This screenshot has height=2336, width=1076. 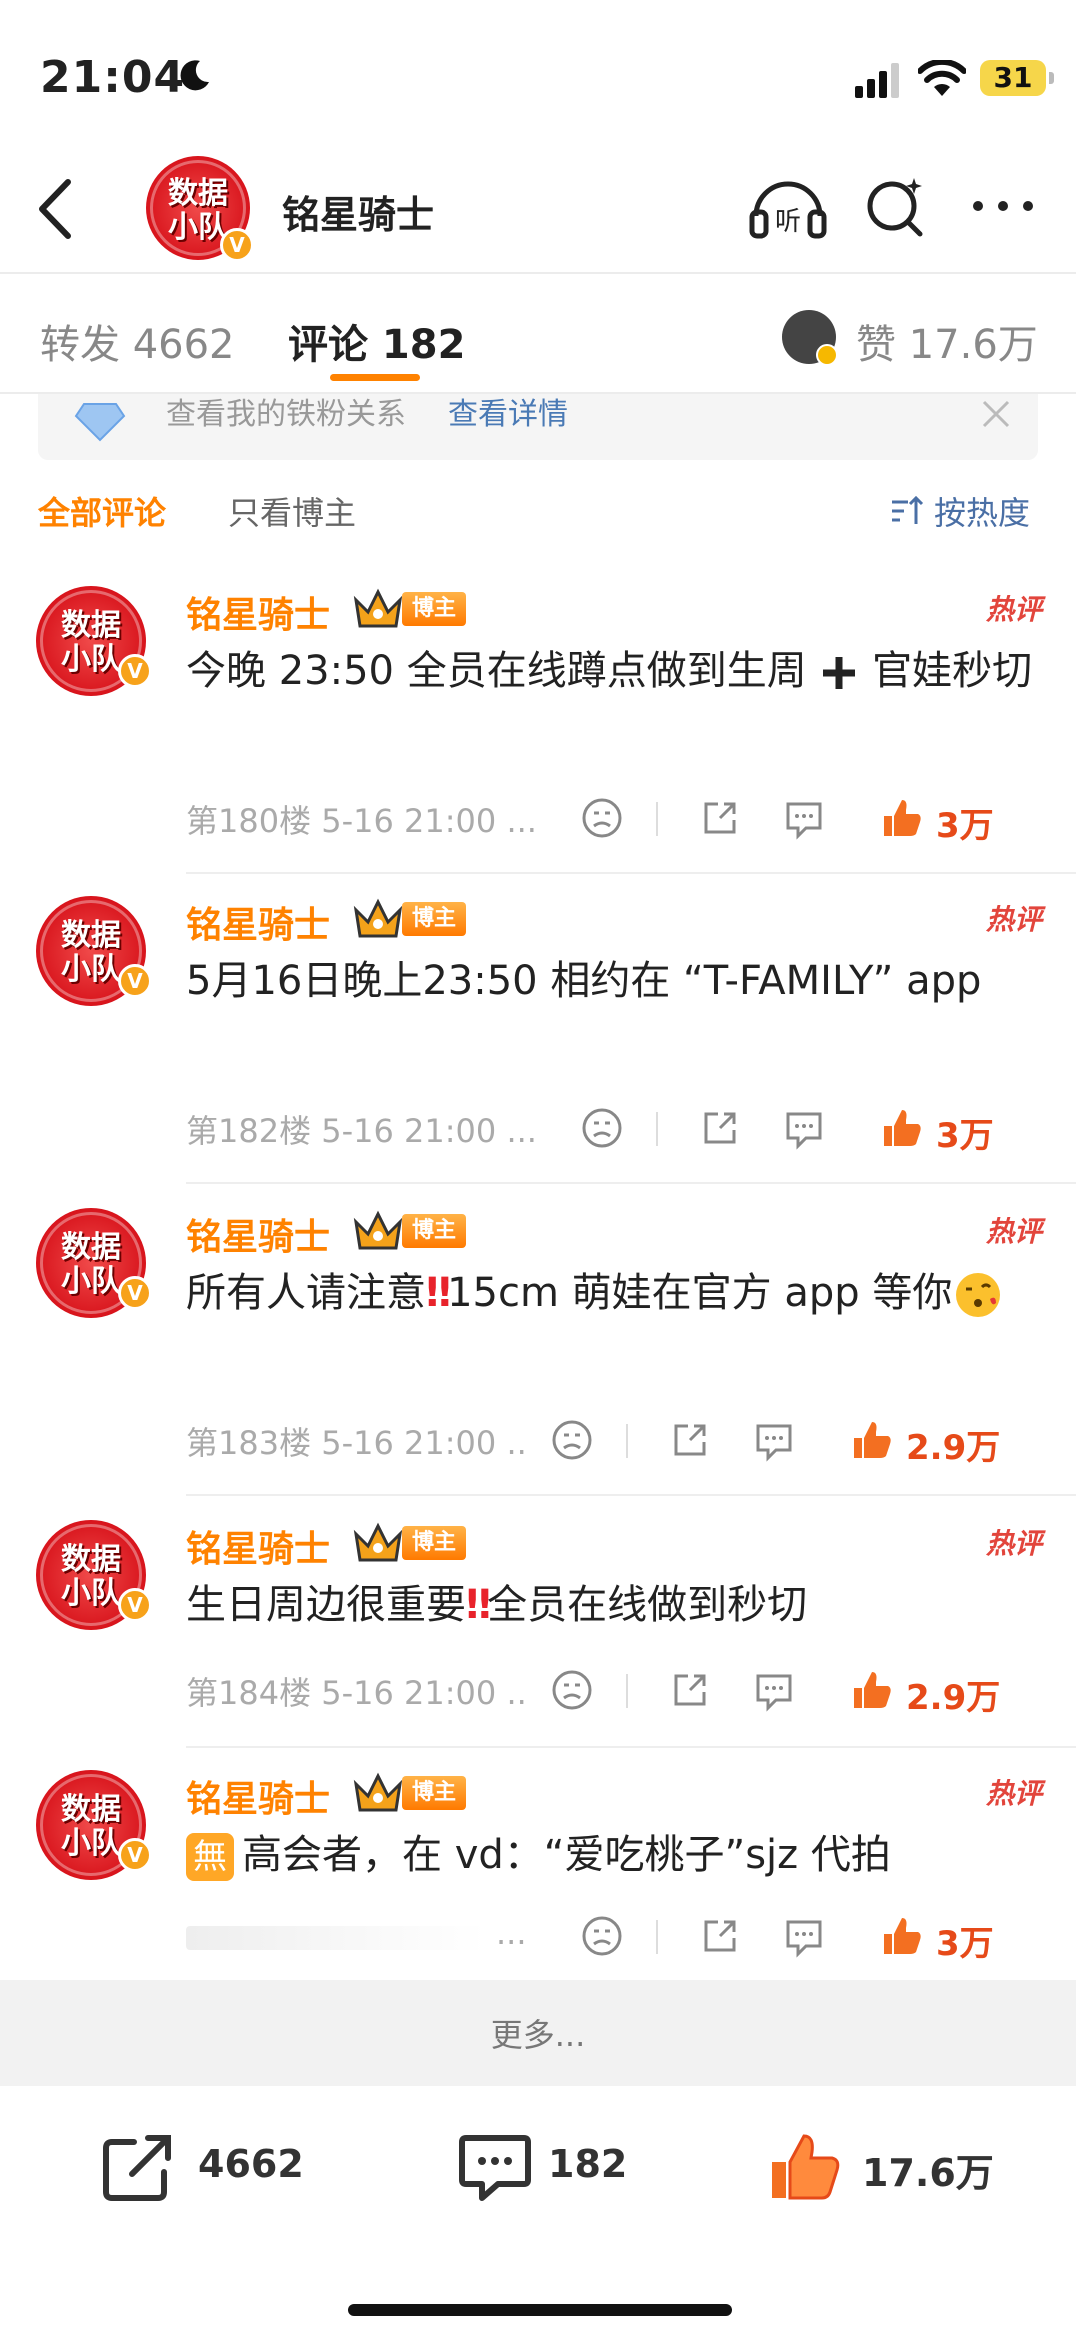 What do you see at coordinates (928, 2169) in the screenshot?
I see `like-count-total: 17.6万` at bounding box center [928, 2169].